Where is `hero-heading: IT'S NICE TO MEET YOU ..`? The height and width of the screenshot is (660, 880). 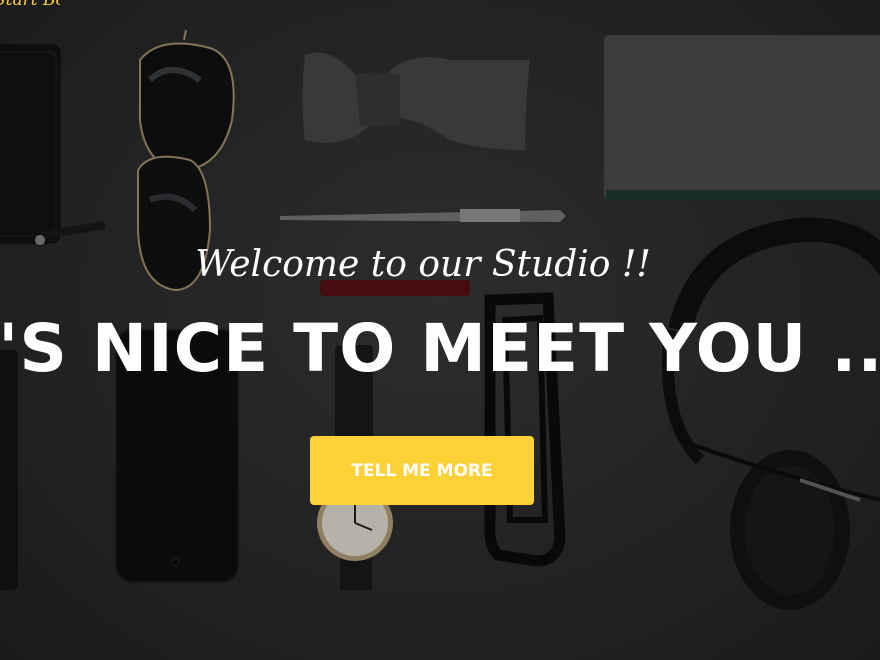
hero-heading: IT'S NICE TO MEET YOU .. is located at coordinates (440, 348).